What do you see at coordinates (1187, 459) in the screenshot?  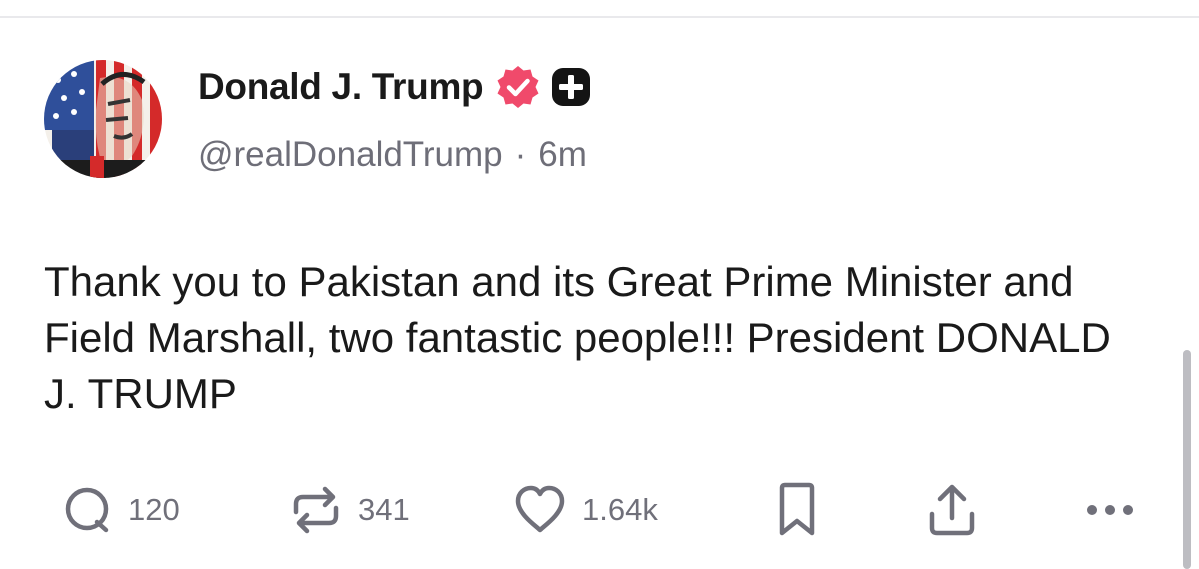 I see `scrollbar` at bounding box center [1187, 459].